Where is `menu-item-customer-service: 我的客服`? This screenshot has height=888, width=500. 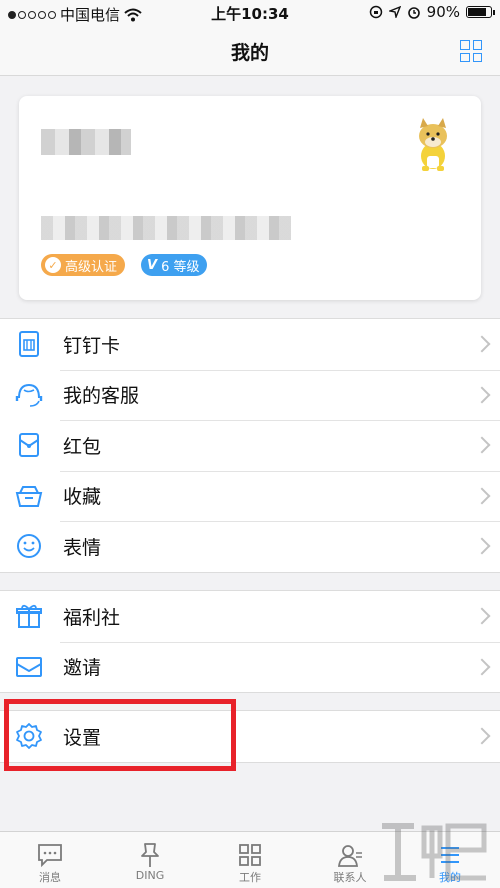
menu-item-customer-service: 我的客服 is located at coordinates (250, 395).